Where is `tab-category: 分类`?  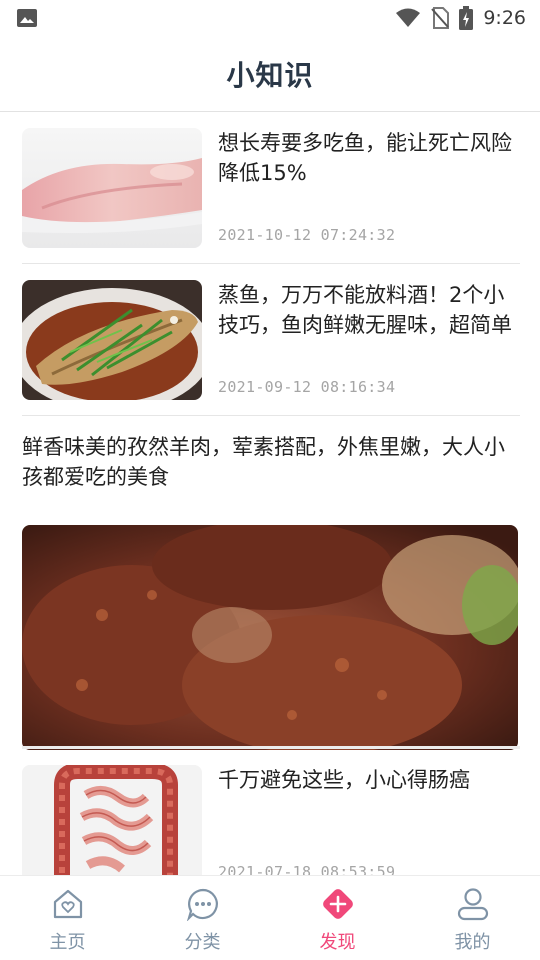
tab-category: 分类 is located at coordinates (202, 918).